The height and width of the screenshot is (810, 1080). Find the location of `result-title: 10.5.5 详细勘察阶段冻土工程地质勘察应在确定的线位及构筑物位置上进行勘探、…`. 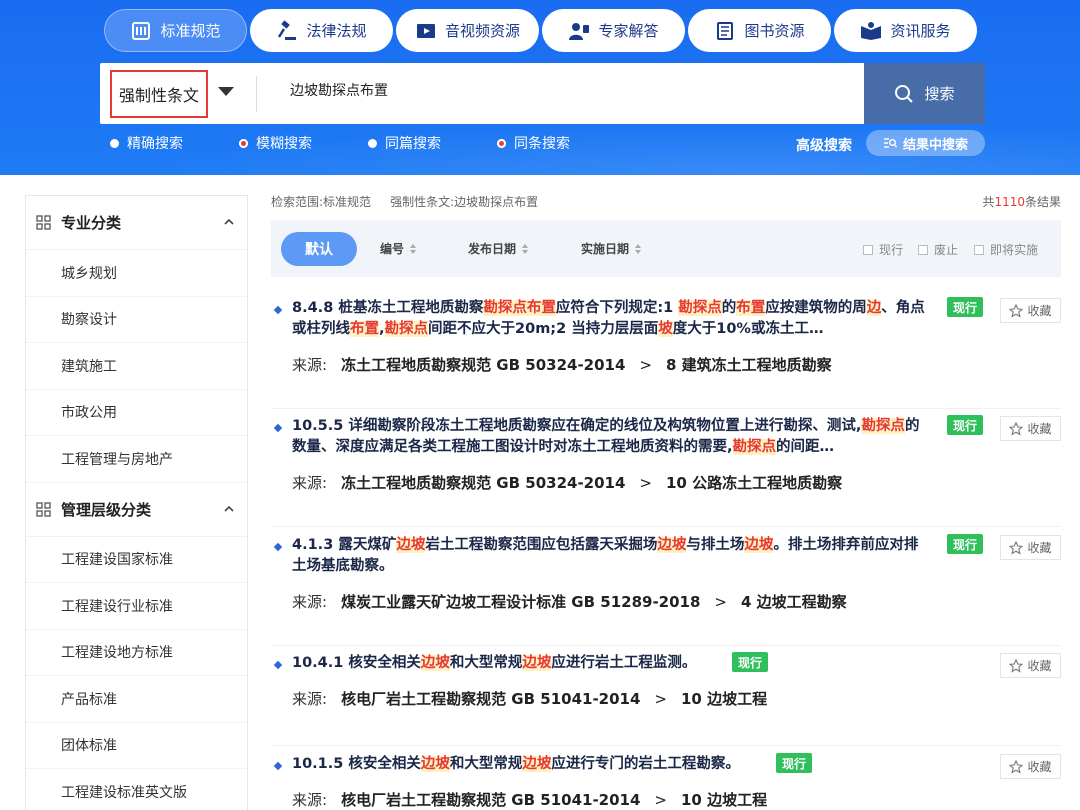

result-title: 10.5.5 详细勘察阶段冻土工程地质勘察应在确定的线位及构筑物位置上进行勘探、… is located at coordinates (612, 437).